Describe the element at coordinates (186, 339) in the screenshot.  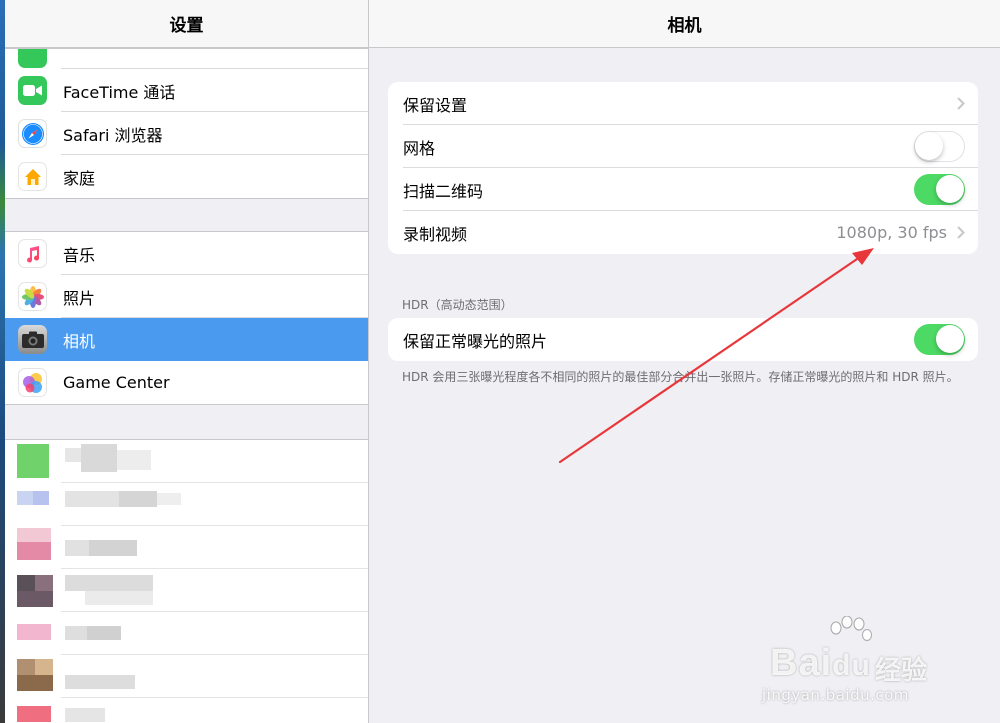
I see `sidebar-item-camera: 相机` at that location.